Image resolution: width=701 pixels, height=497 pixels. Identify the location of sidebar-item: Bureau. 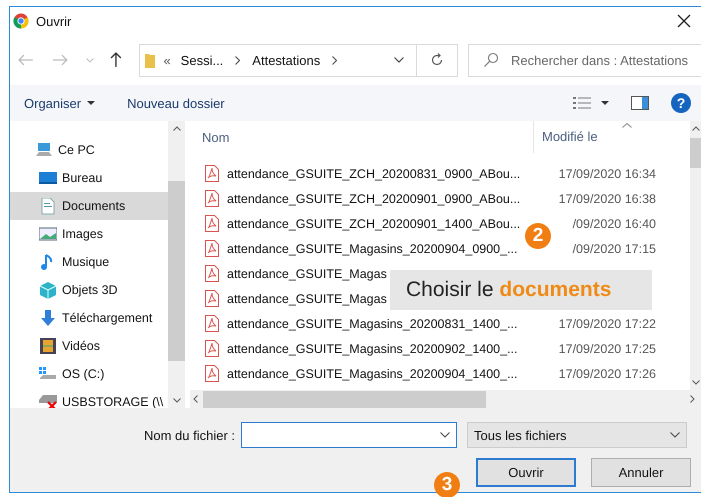
(89, 178).